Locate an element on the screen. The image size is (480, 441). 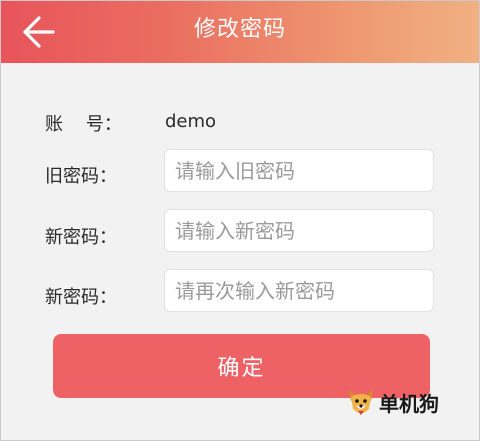
account-label: 账 号： is located at coordinates (83, 124).